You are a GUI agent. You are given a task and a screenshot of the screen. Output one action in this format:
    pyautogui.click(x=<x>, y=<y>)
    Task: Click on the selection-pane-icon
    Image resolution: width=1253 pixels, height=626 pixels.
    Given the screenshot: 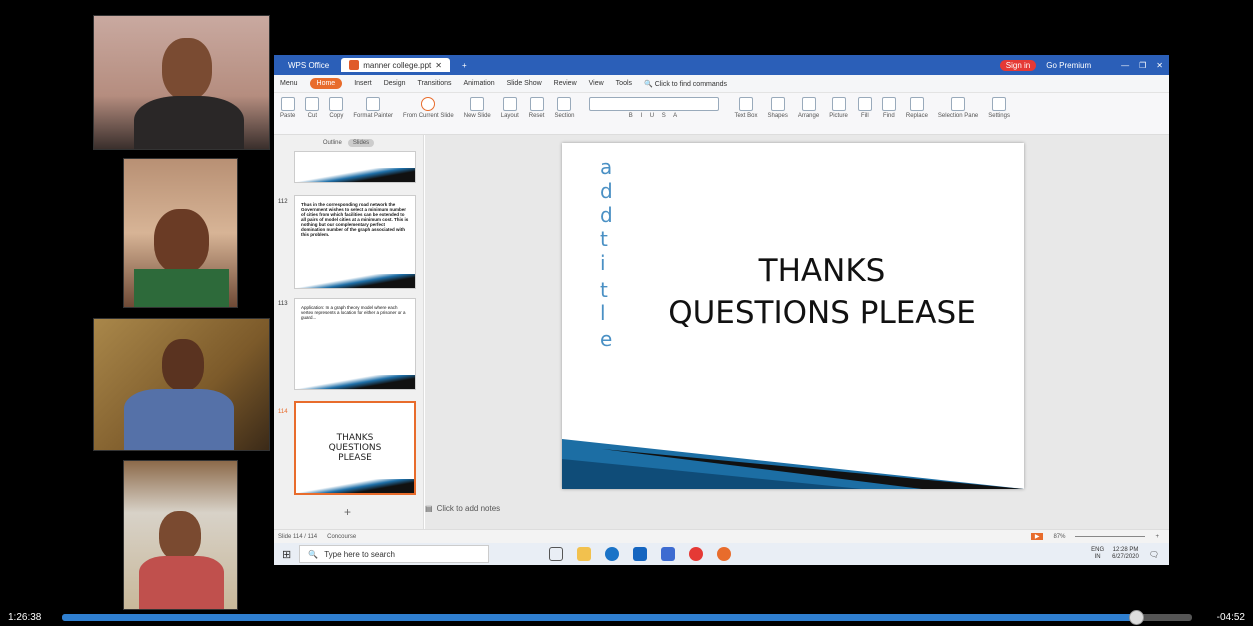 What is the action you would take?
    pyautogui.click(x=958, y=104)
    